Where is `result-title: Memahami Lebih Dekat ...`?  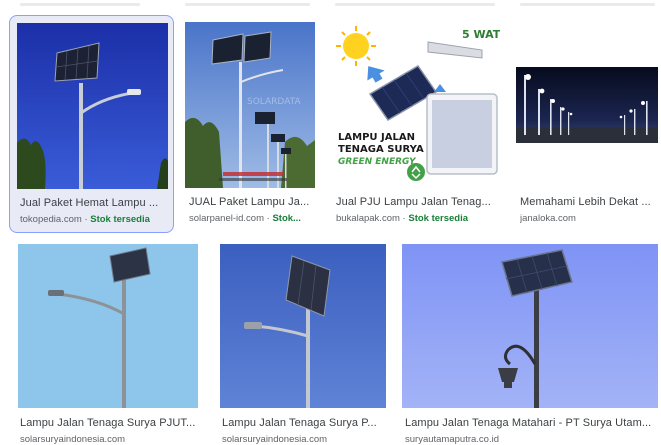 result-title: Memahami Lebih Dekat ... is located at coordinates (589, 202).